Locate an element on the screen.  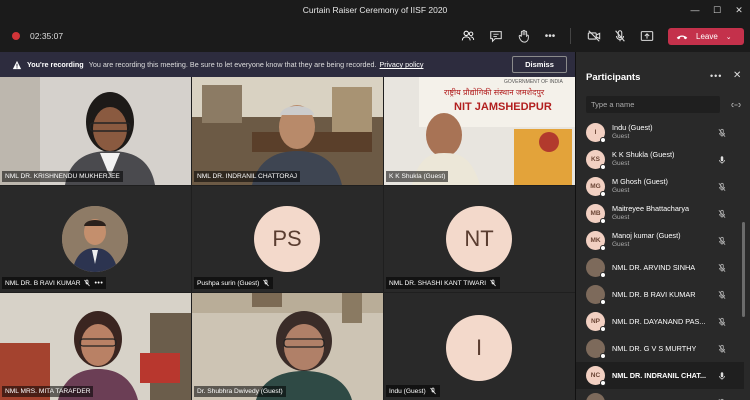
participant-list-item: KS K K Shukla (Guest) Guest is located at coordinates (660, 159).